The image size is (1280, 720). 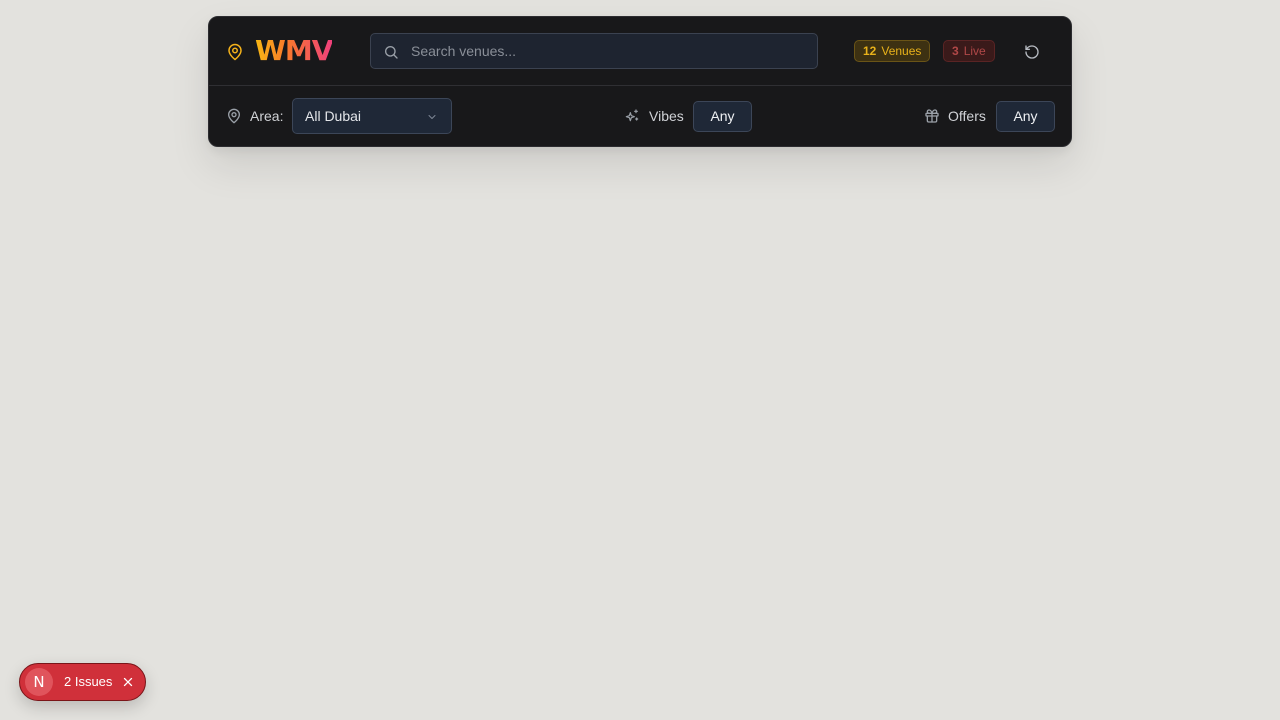 I want to click on framework-logo: N, so click(x=39, y=682).